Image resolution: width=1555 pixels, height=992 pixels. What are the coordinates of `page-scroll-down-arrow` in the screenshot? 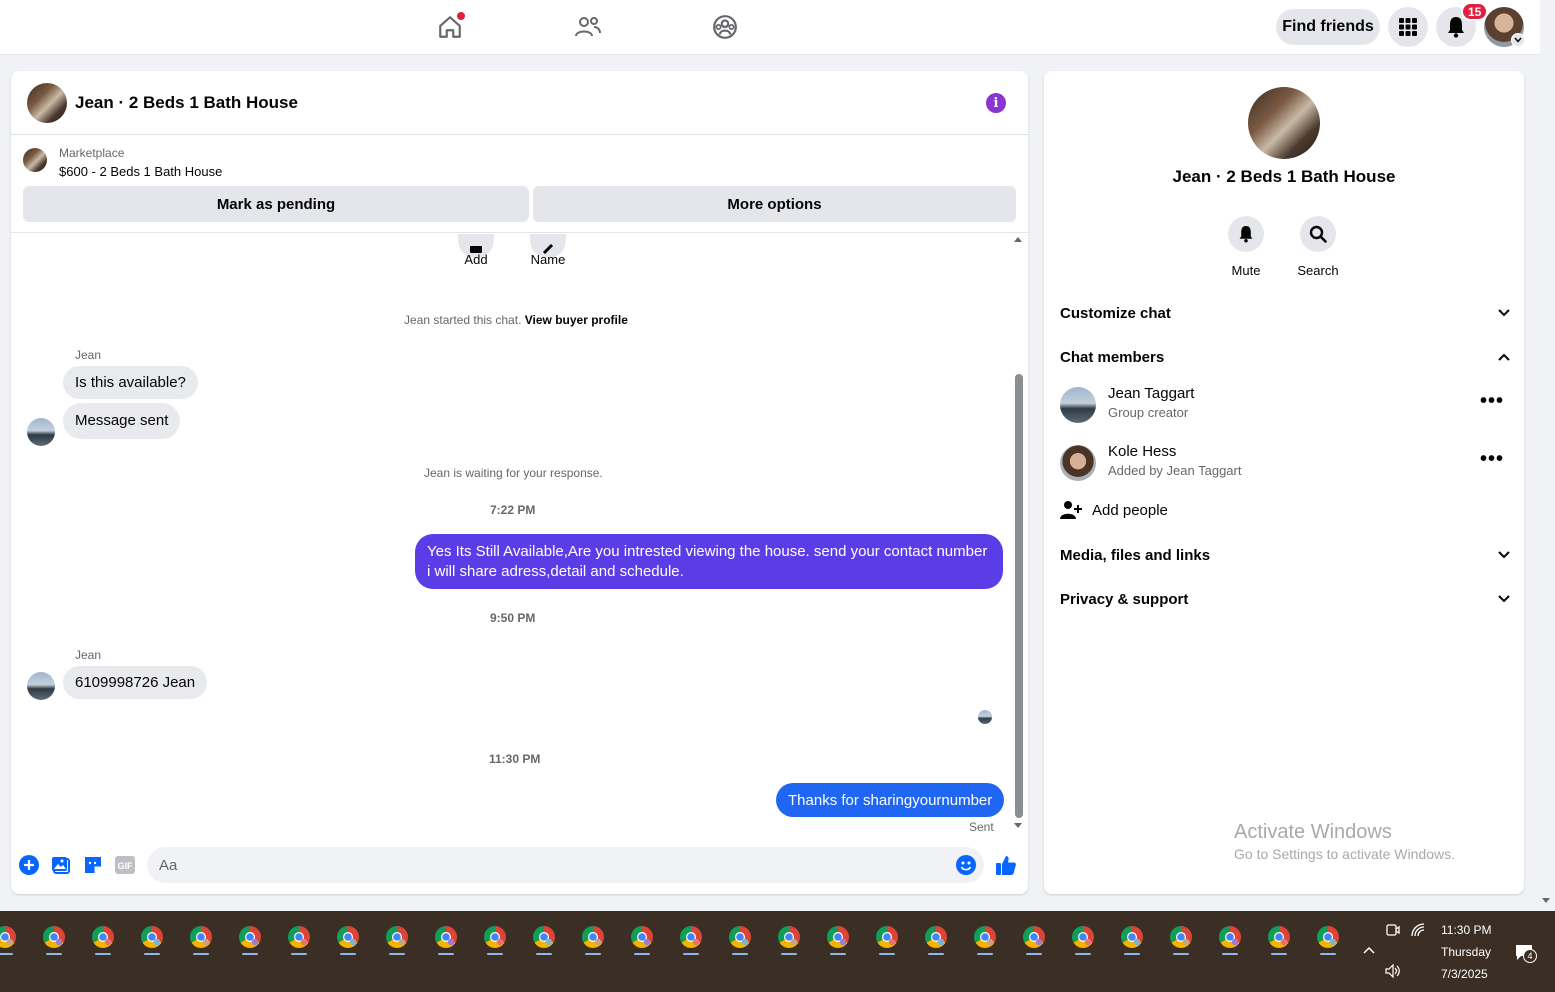 It's located at (1546, 900).